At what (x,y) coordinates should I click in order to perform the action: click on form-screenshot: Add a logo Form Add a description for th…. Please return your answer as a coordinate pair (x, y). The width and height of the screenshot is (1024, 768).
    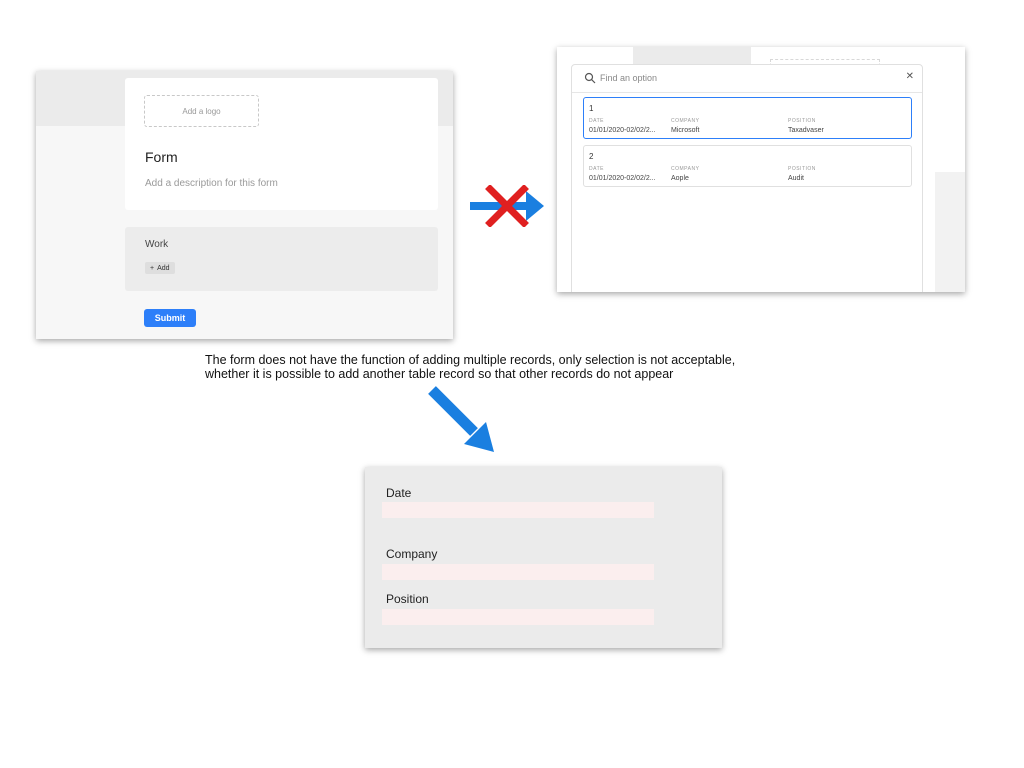
    Looking at the image, I should click on (244, 205).